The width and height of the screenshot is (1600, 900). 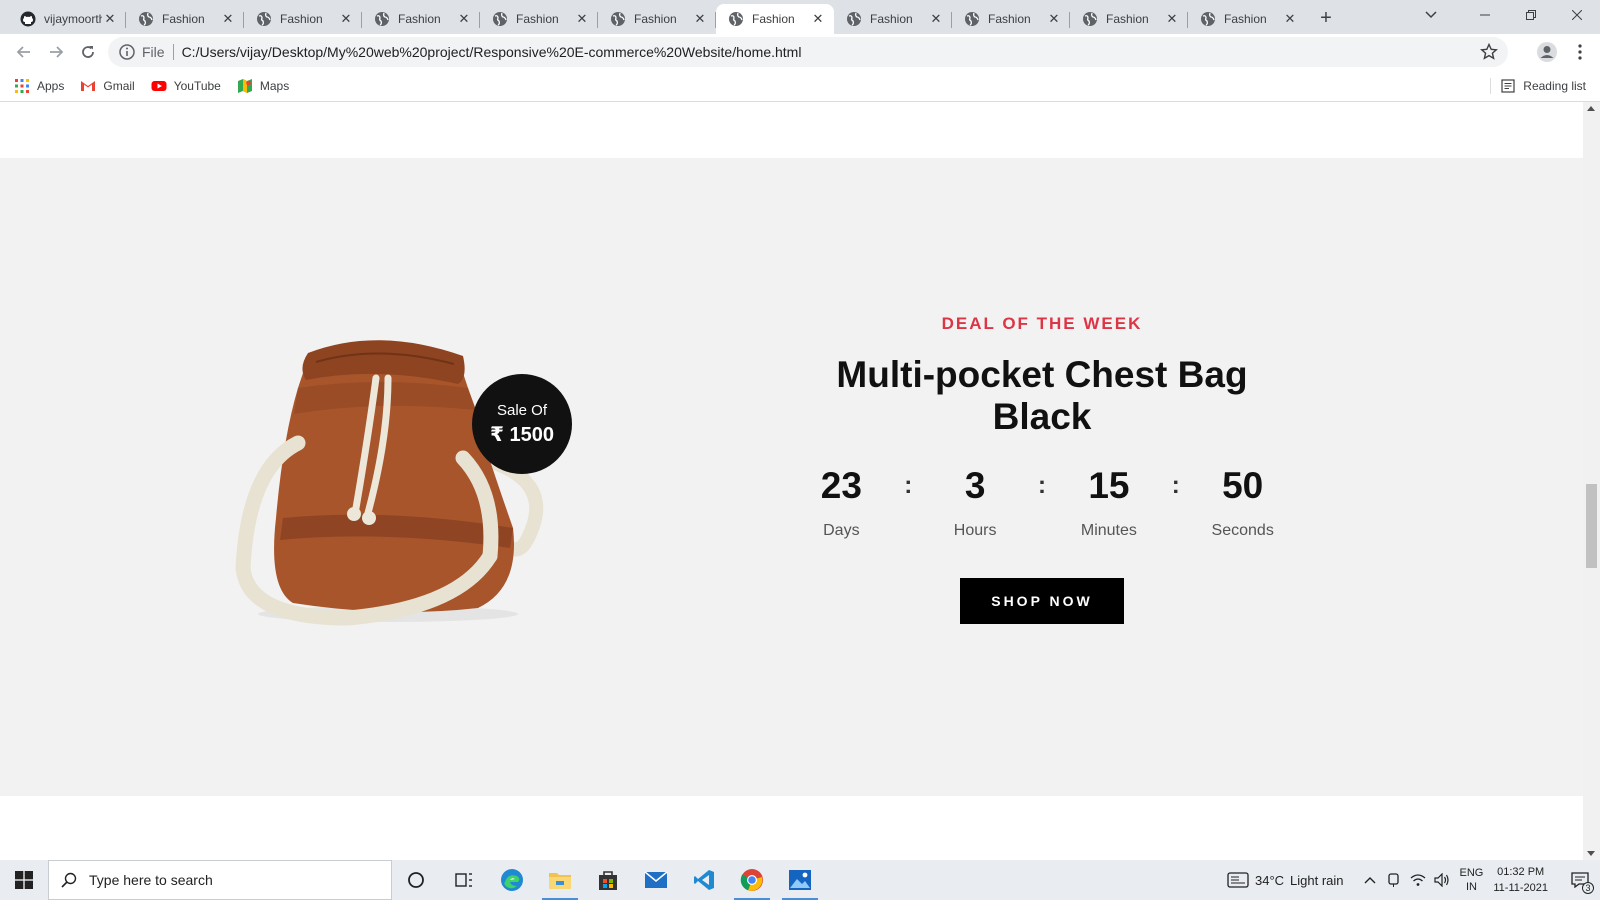 I want to click on new-tab-button: +, so click(x=1326, y=18).